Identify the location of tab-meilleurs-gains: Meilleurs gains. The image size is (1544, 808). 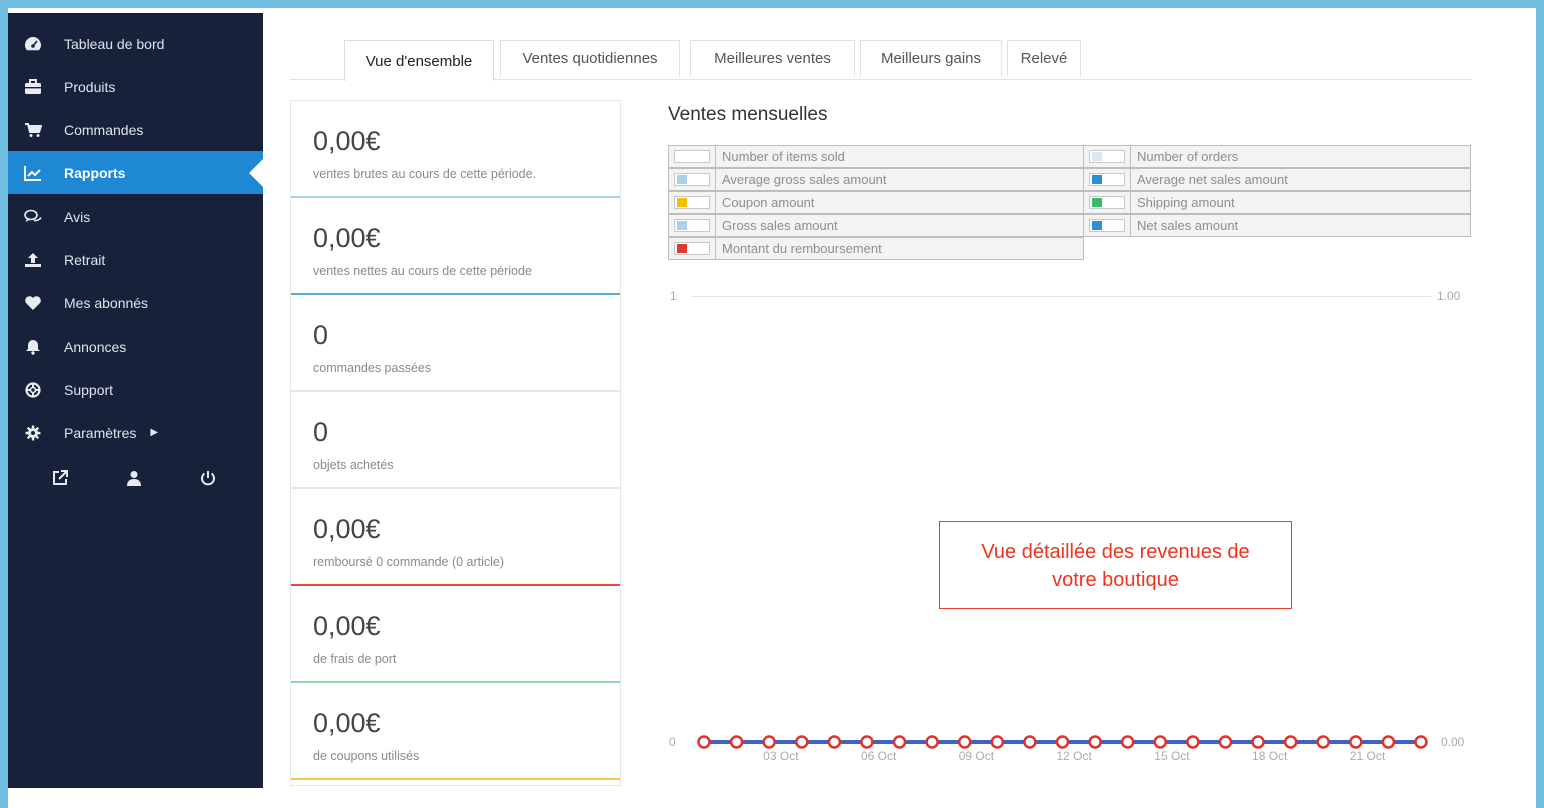
(931, 58).